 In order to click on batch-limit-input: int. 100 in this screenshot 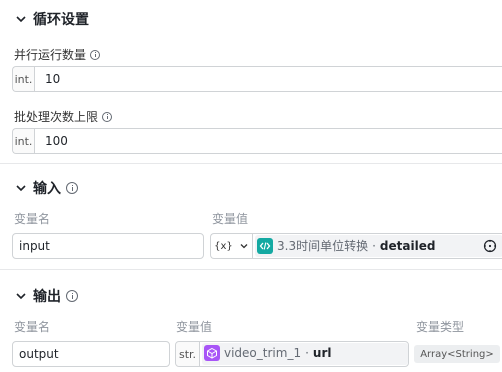, I will do `click(257, 141)`.